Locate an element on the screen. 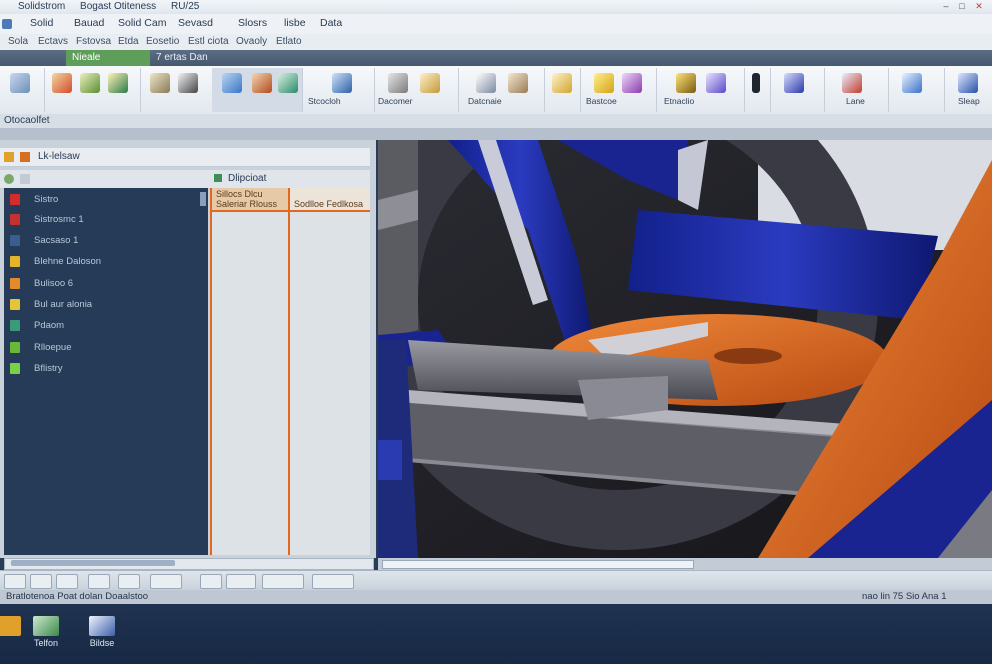 This screenshot has width=992, height=664. title-app: Solidstrom is located at coordinates (42, 6).